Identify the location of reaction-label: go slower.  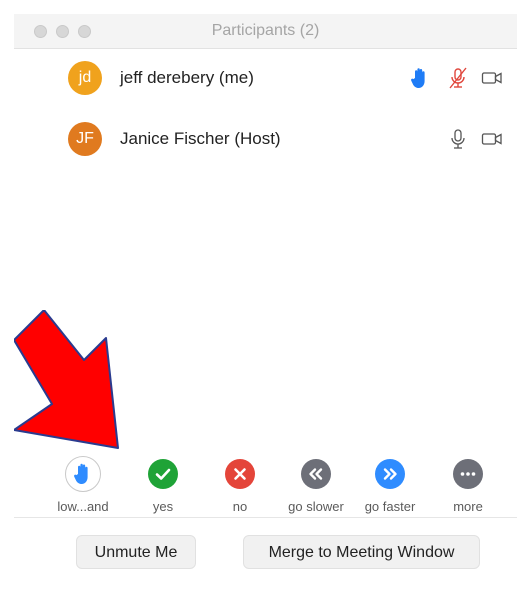
(316, 506).